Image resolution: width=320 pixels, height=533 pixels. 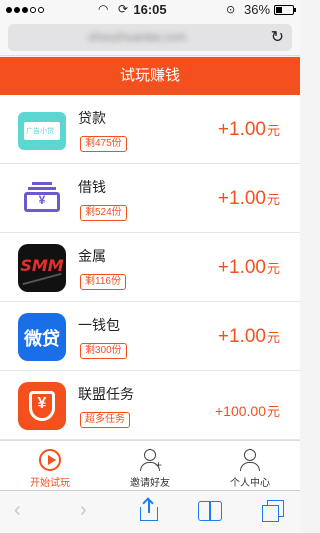 What do you see at coordinates (137, 37) in the screenshot?
I see `url-text: shouzhuanba.com` at bounding box center [137, 37].